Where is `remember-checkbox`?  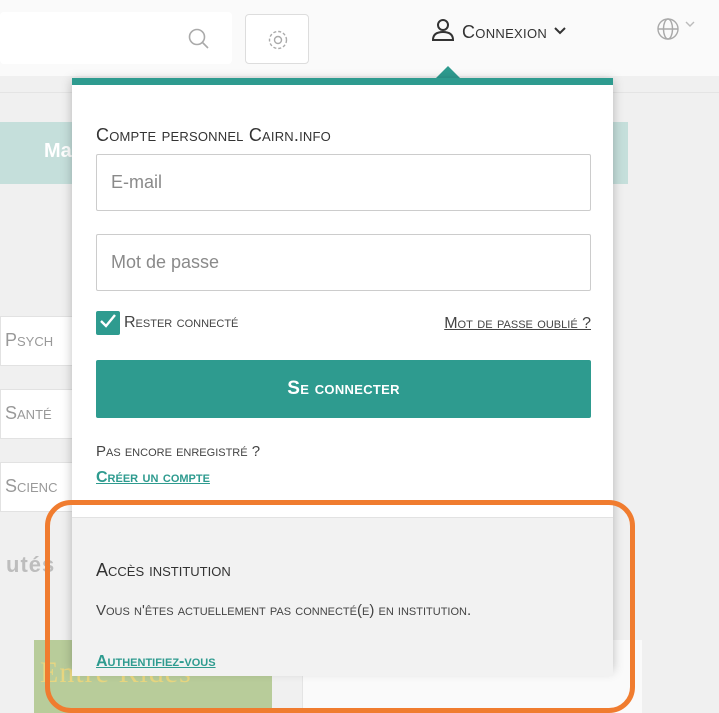
remember-checkbox is located at coordinates (108, 323).